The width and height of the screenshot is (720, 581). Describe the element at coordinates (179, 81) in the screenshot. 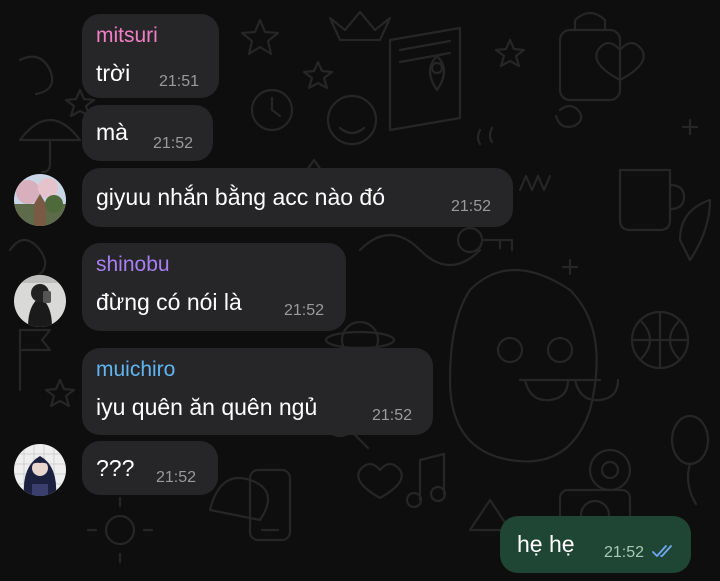

I see `message-time: 21:51` at that location.